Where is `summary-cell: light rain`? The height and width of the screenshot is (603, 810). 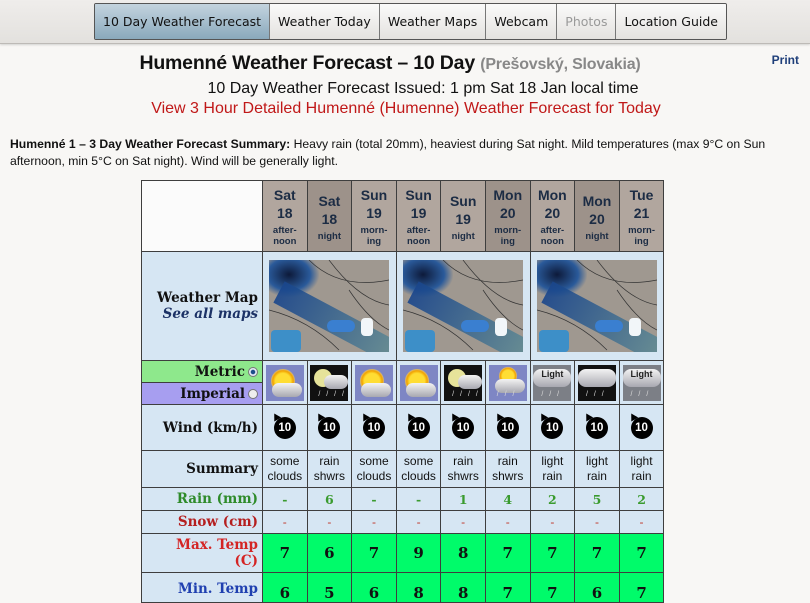
summary-cell: light rain is located at coordinates (552, 469).